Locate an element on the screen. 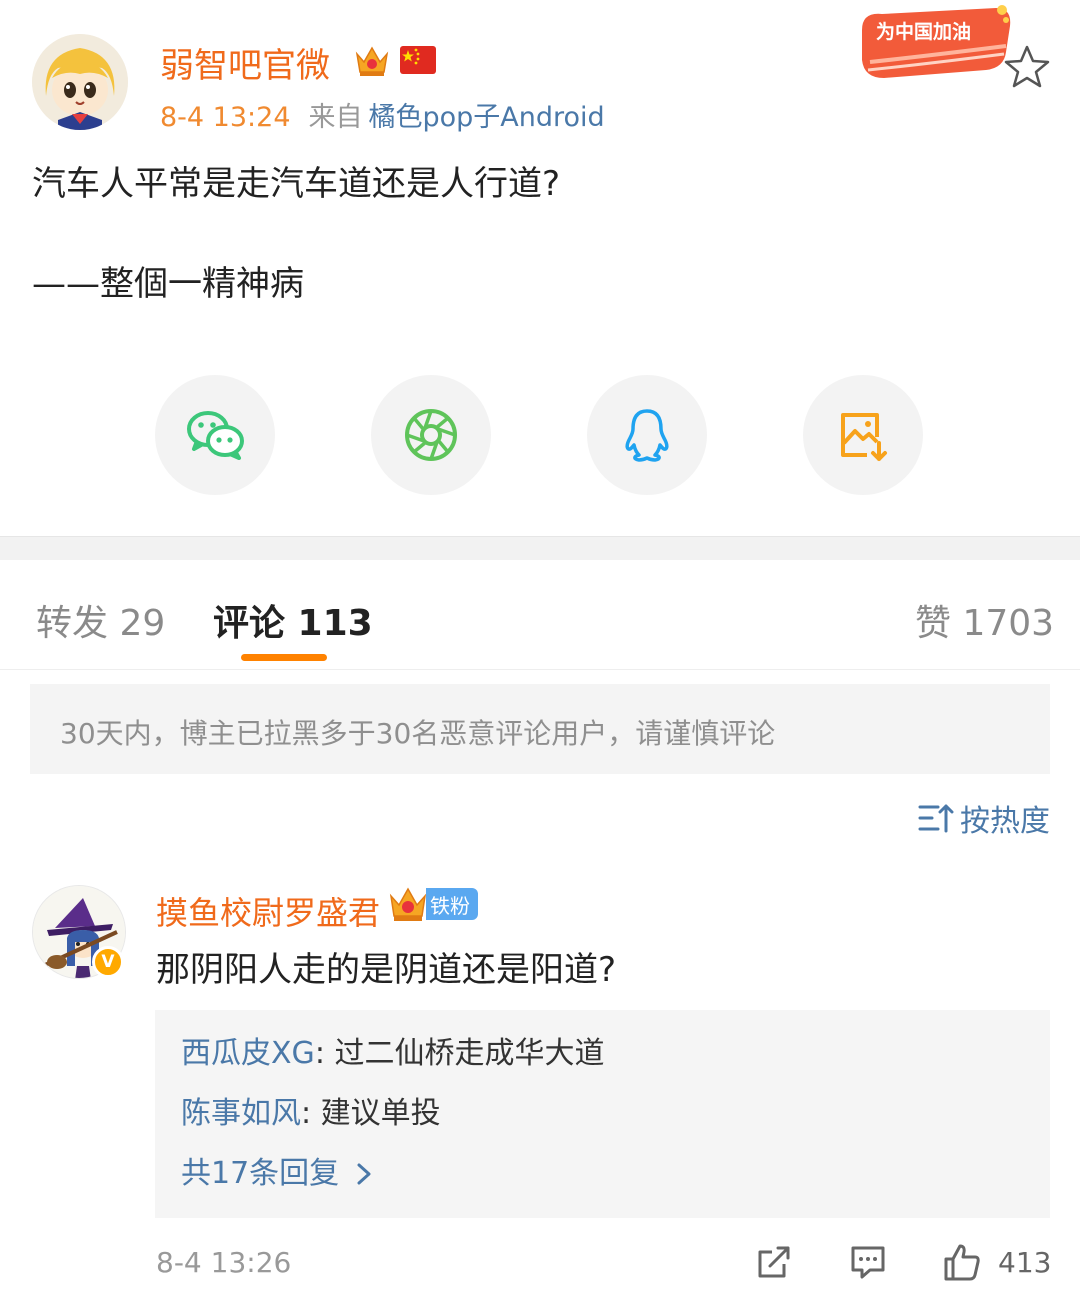 Image resolution: width=1080 pixels, height=1299 pixels. reply-author: 西瓜皮XG is located at coordinates (248, 1053).